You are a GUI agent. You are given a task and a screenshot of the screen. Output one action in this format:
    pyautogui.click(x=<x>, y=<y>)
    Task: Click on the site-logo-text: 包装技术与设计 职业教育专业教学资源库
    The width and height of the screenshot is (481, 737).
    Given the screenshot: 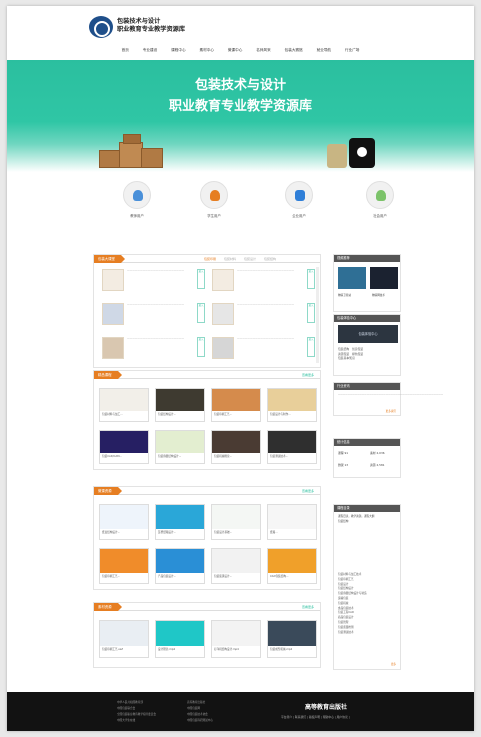 What is the action you would take?
    pyautogui.click(x=151, y=26)
    